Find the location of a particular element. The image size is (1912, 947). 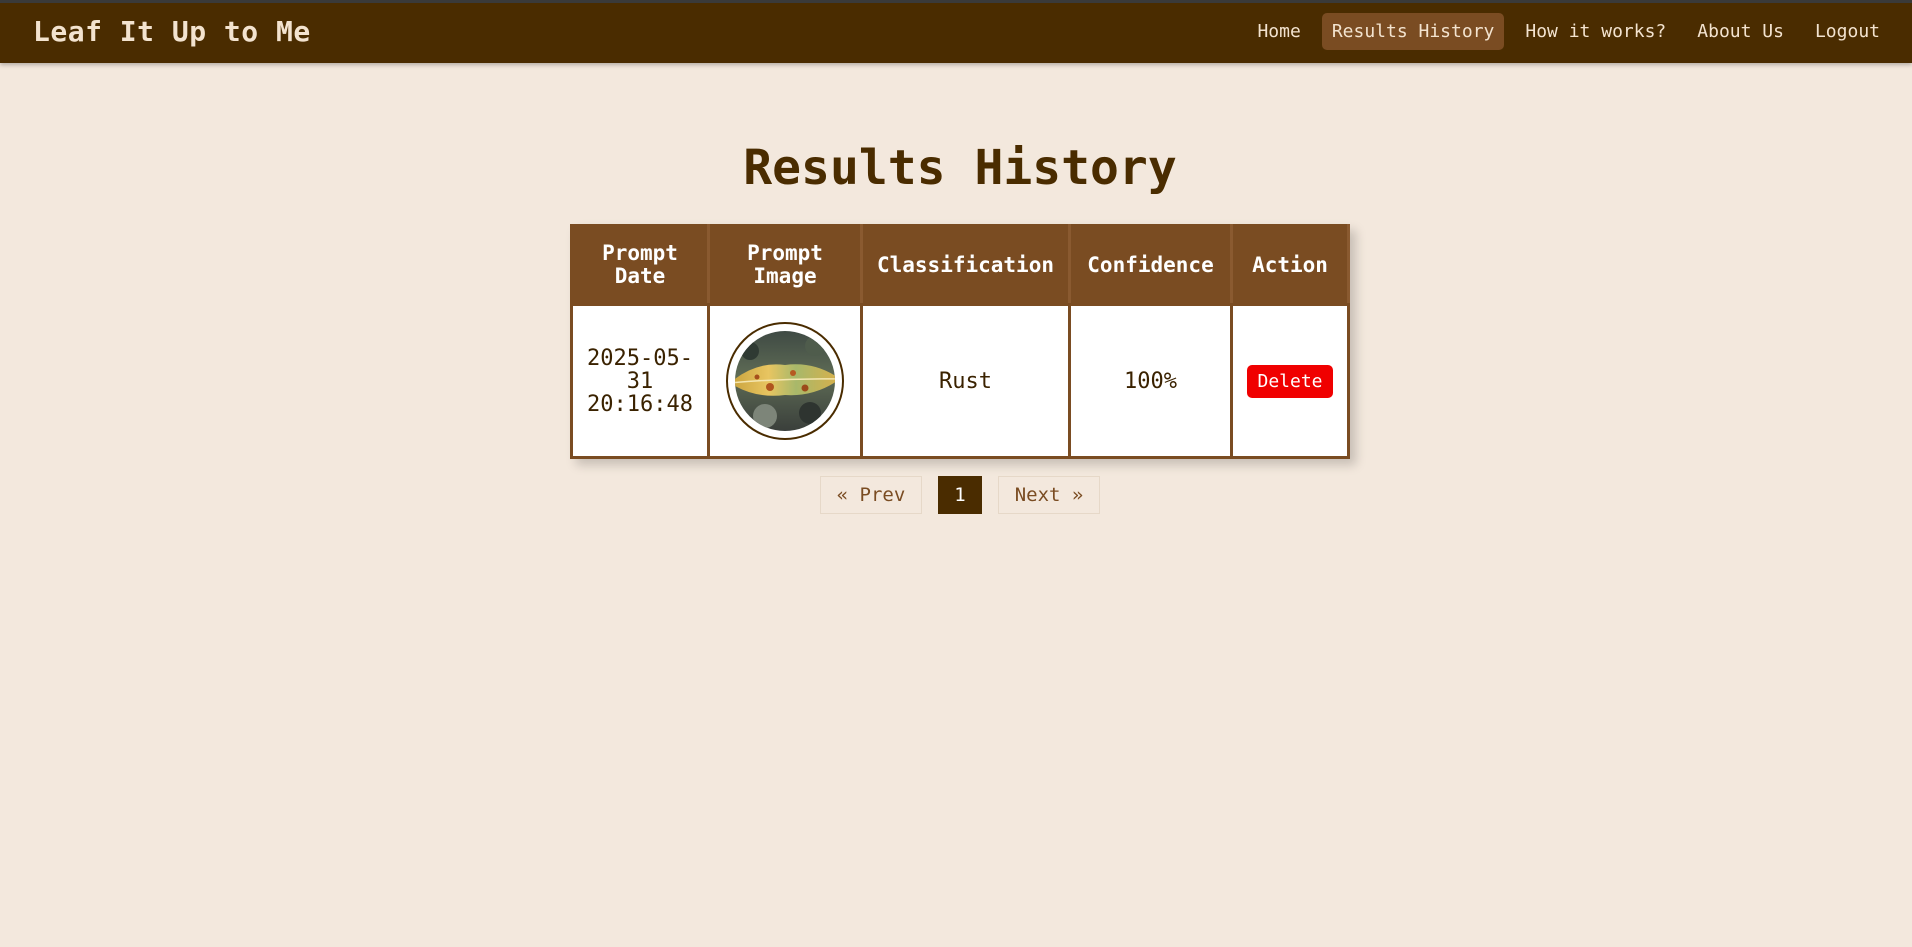

nav-item-results-history: Results History is located at coordinates (1413, 31).